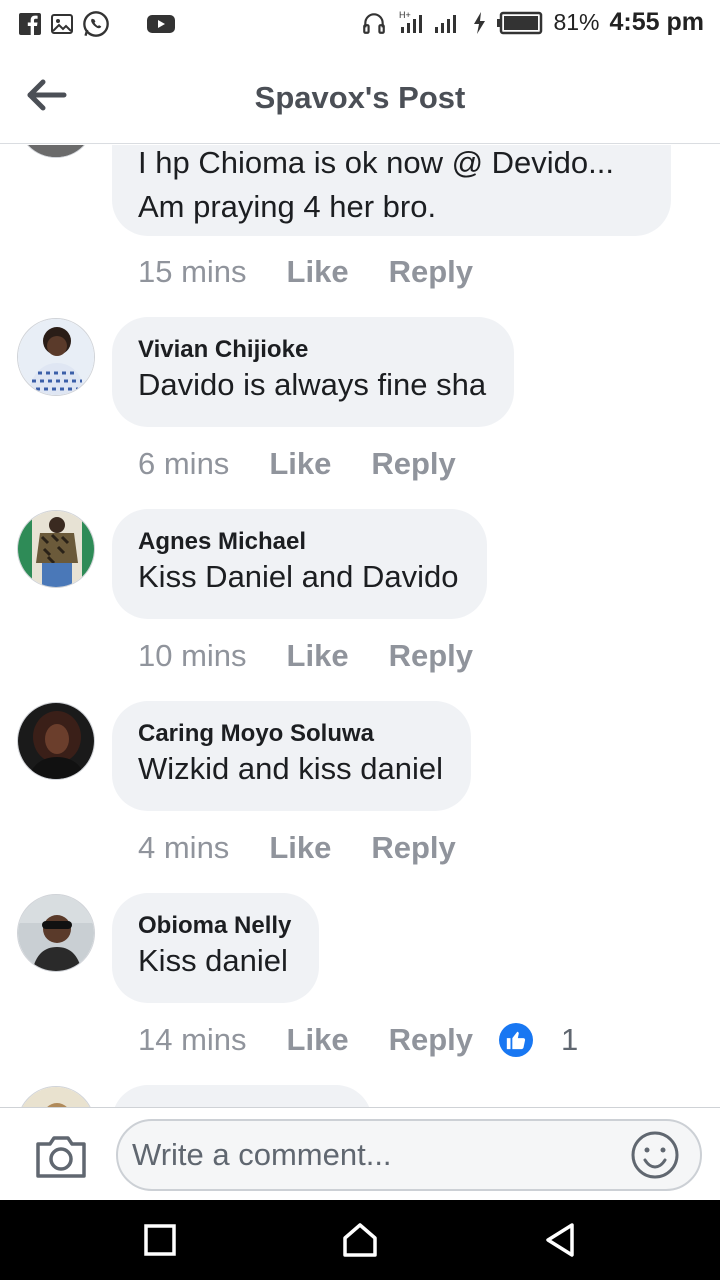  Describe the element at coordinates (192, 655) in the screenshot. I see `comment-time: 10 mins` at that location.